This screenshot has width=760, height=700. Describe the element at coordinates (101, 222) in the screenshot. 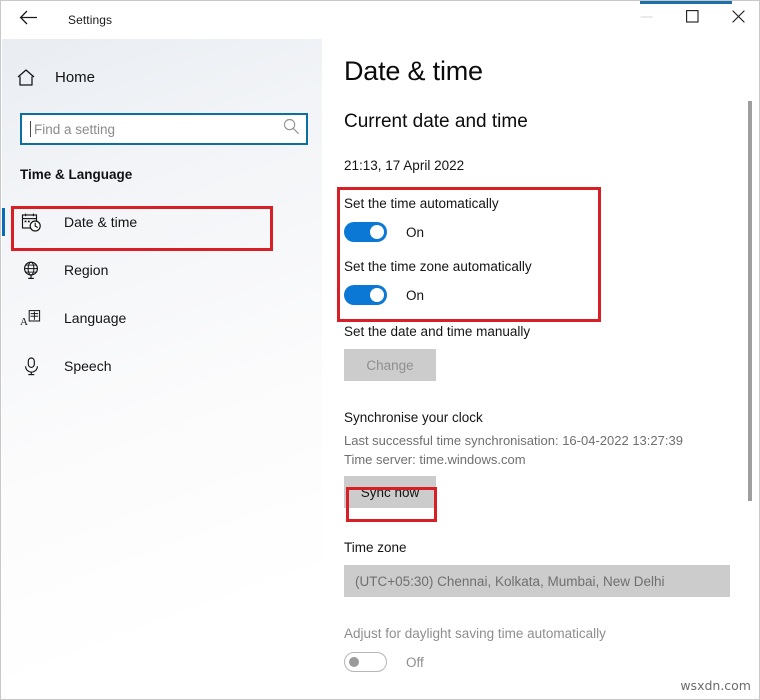

I see `sidebar-item-label: Date & time` at that location.